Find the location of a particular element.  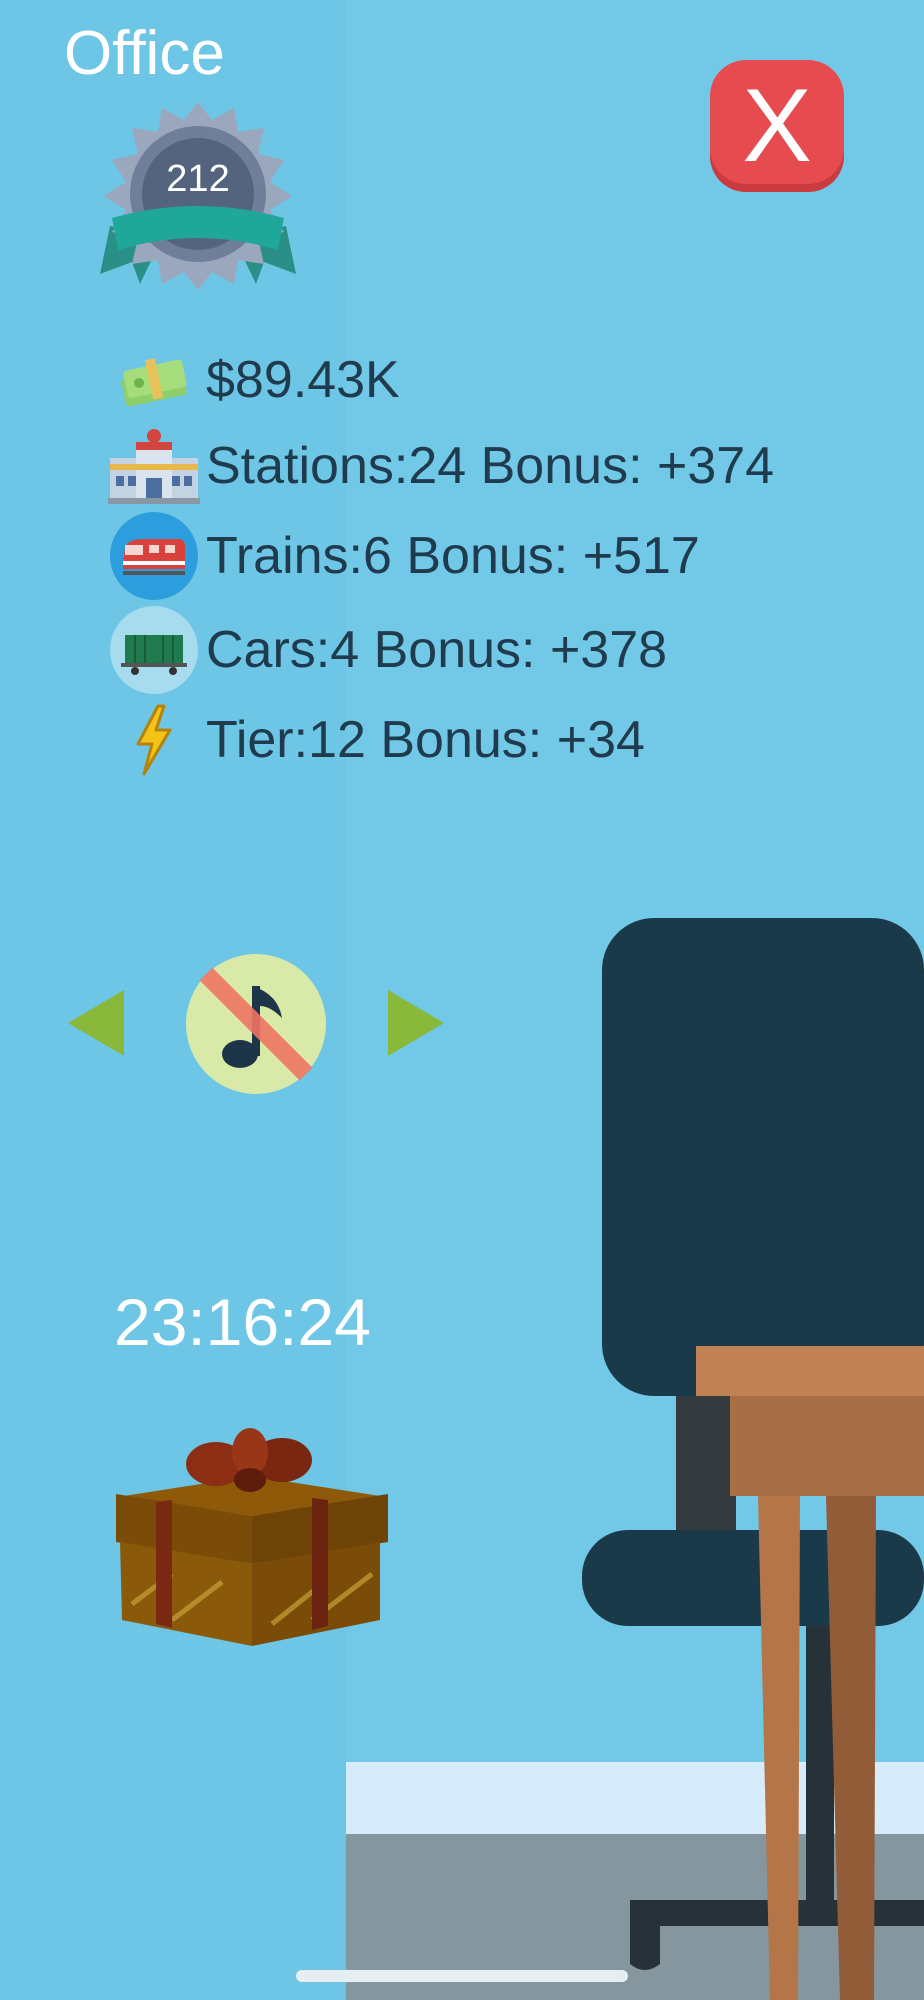

desk-apron is located at coordinates (827, 1446).